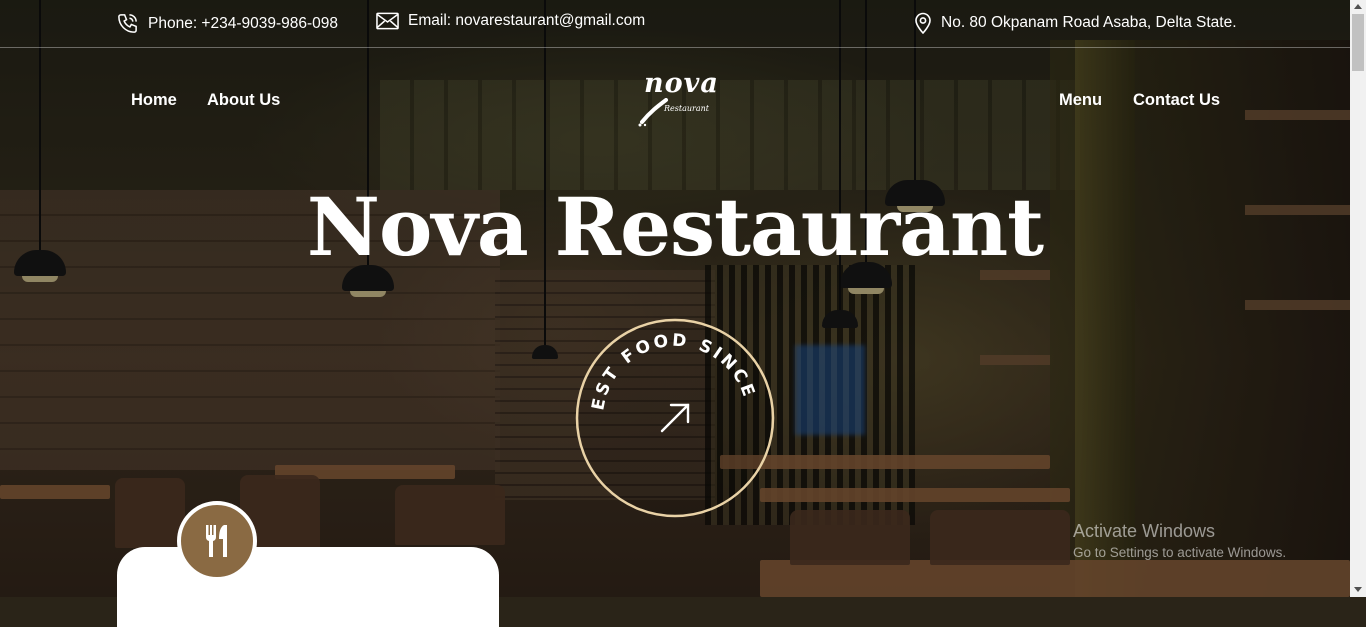 The width and height of the screenshot is (1366, 627). Describe the element at coordinates (243, 23) in the screenshot. I see `phone-text: Phone: +234-9039-986-098` at that location.